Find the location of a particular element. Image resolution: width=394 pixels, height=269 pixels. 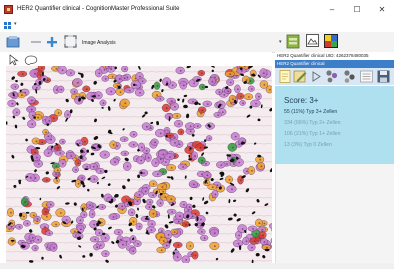

pointer-icon is located at coordinates (14, 60).